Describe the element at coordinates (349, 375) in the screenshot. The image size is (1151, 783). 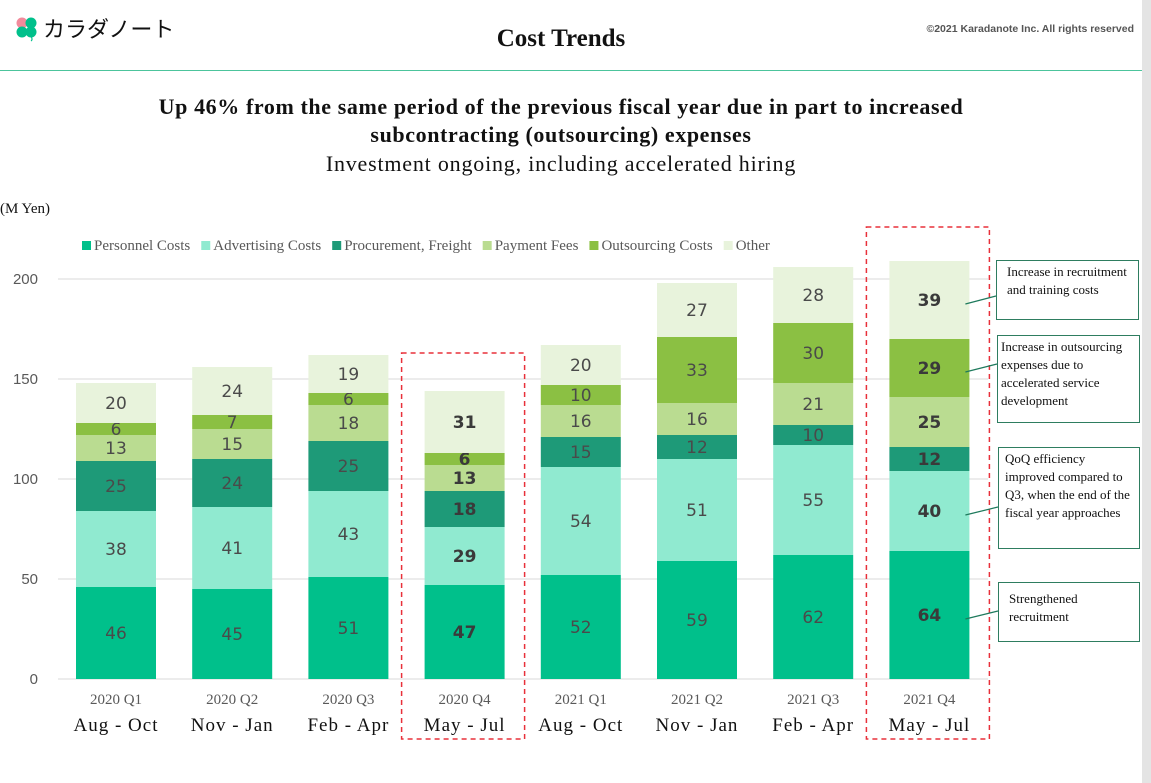
I see `data-label: 19` at that location.